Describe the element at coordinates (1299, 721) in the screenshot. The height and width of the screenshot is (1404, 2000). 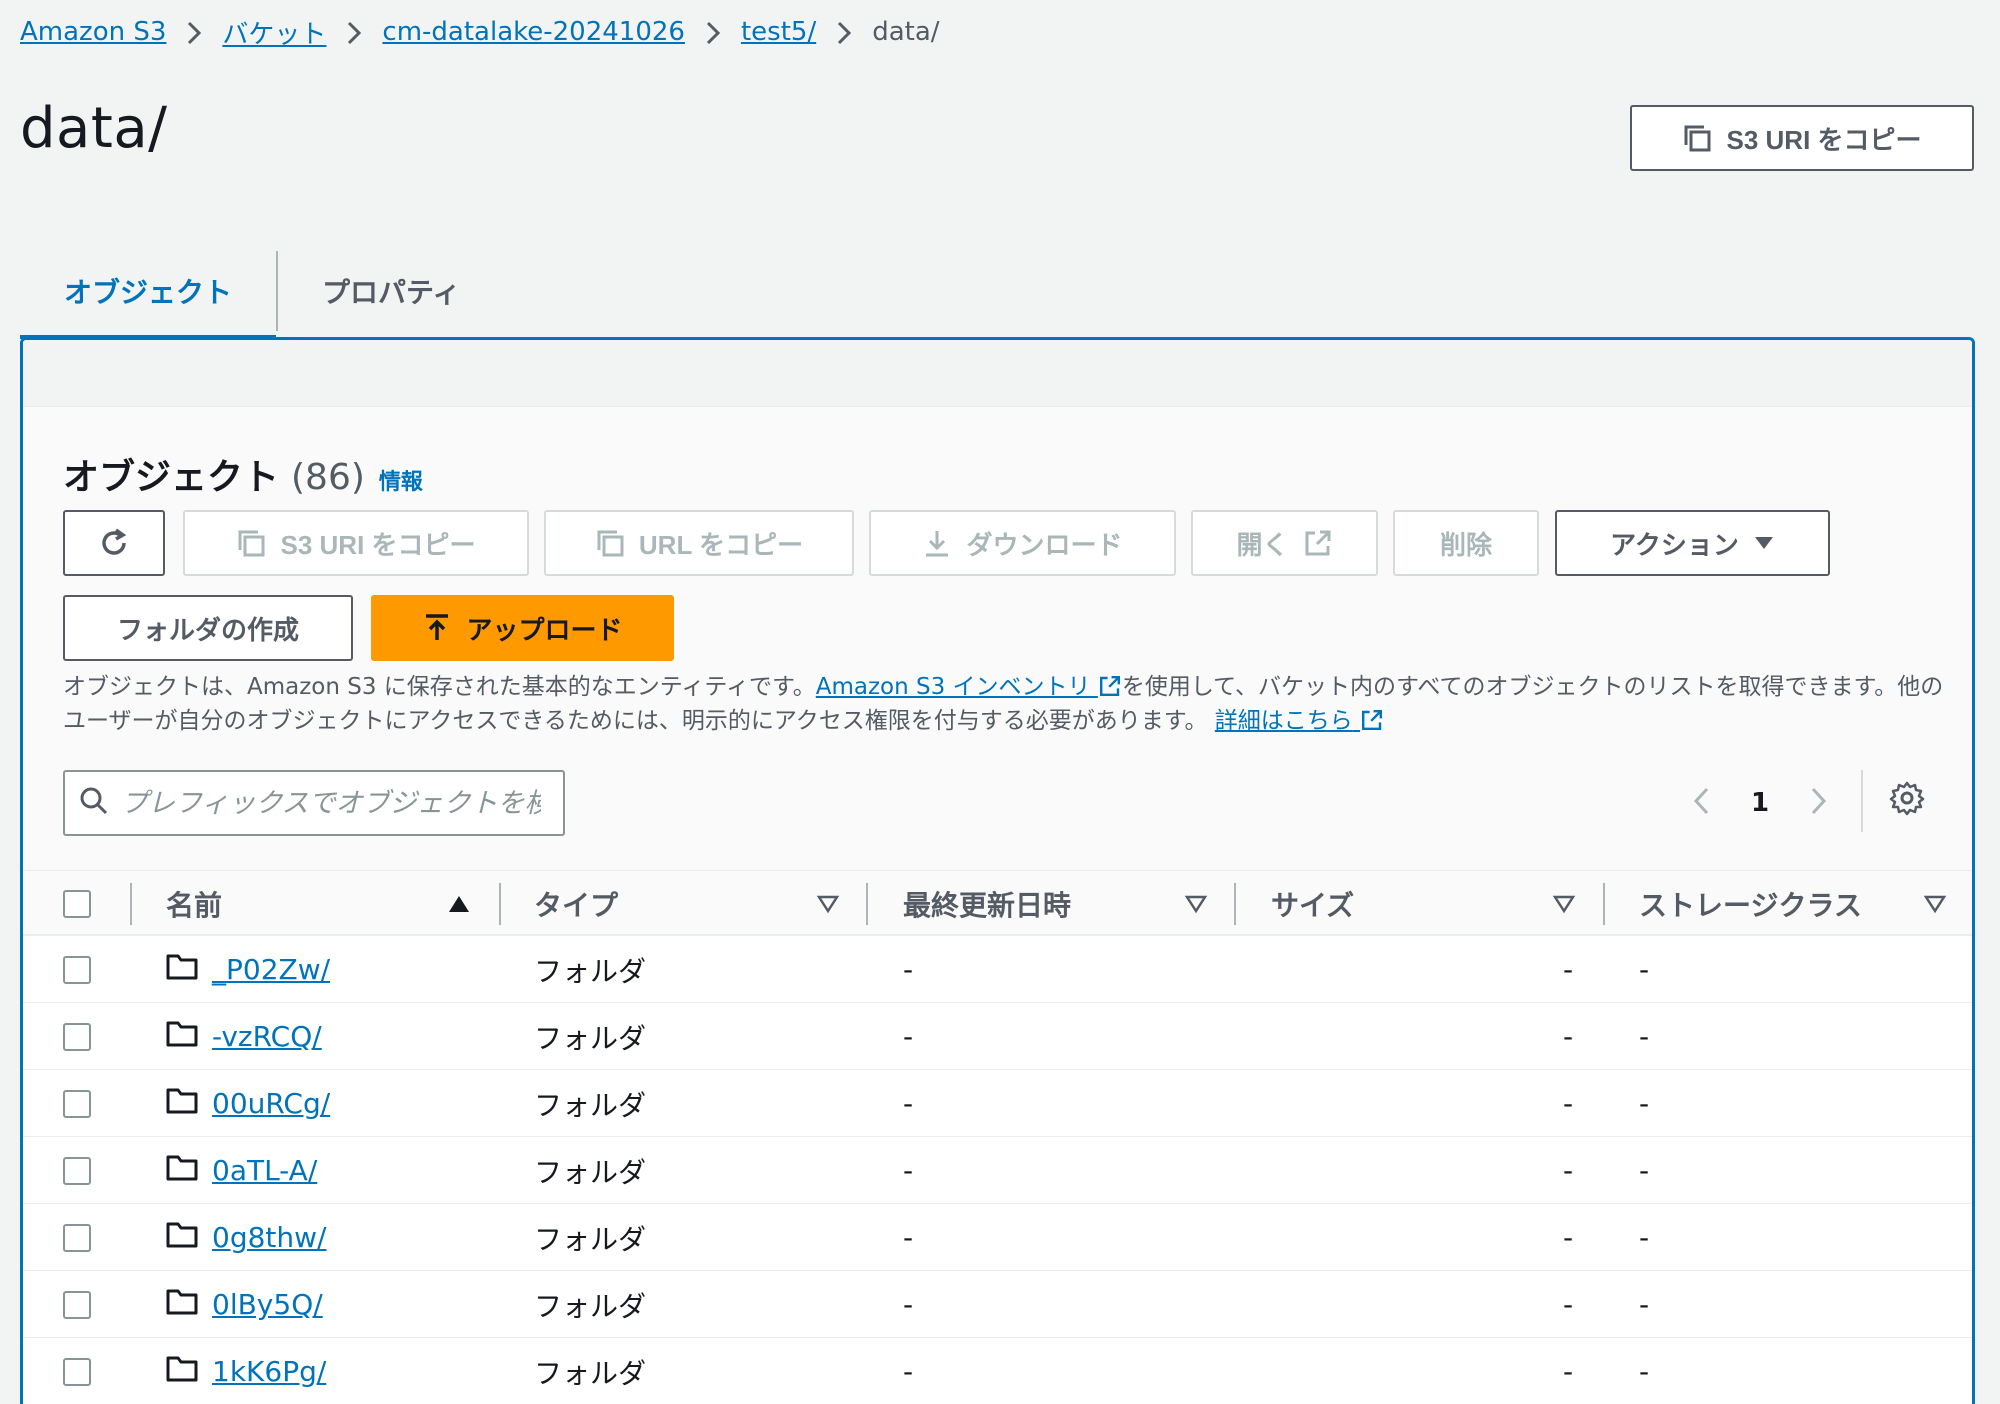
I see `learn-more-link: 詳細はこちら` at that location.